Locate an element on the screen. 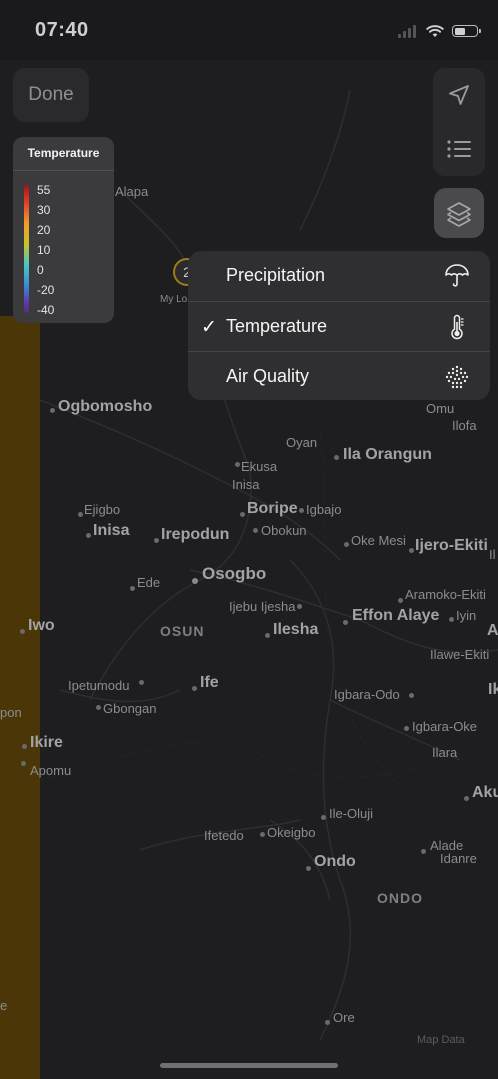 The image size is (498, 1079). map-place-label: Irepodun is located at coordinates (195, 534).